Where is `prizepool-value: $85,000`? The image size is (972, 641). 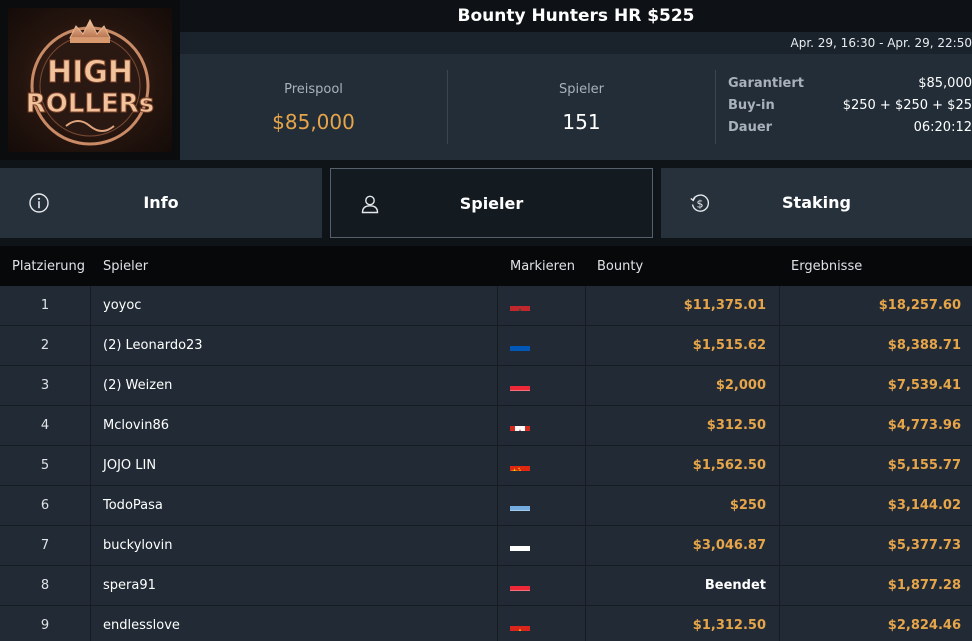 prizepool-value: $85,000 is located at coordinates (313, 122).